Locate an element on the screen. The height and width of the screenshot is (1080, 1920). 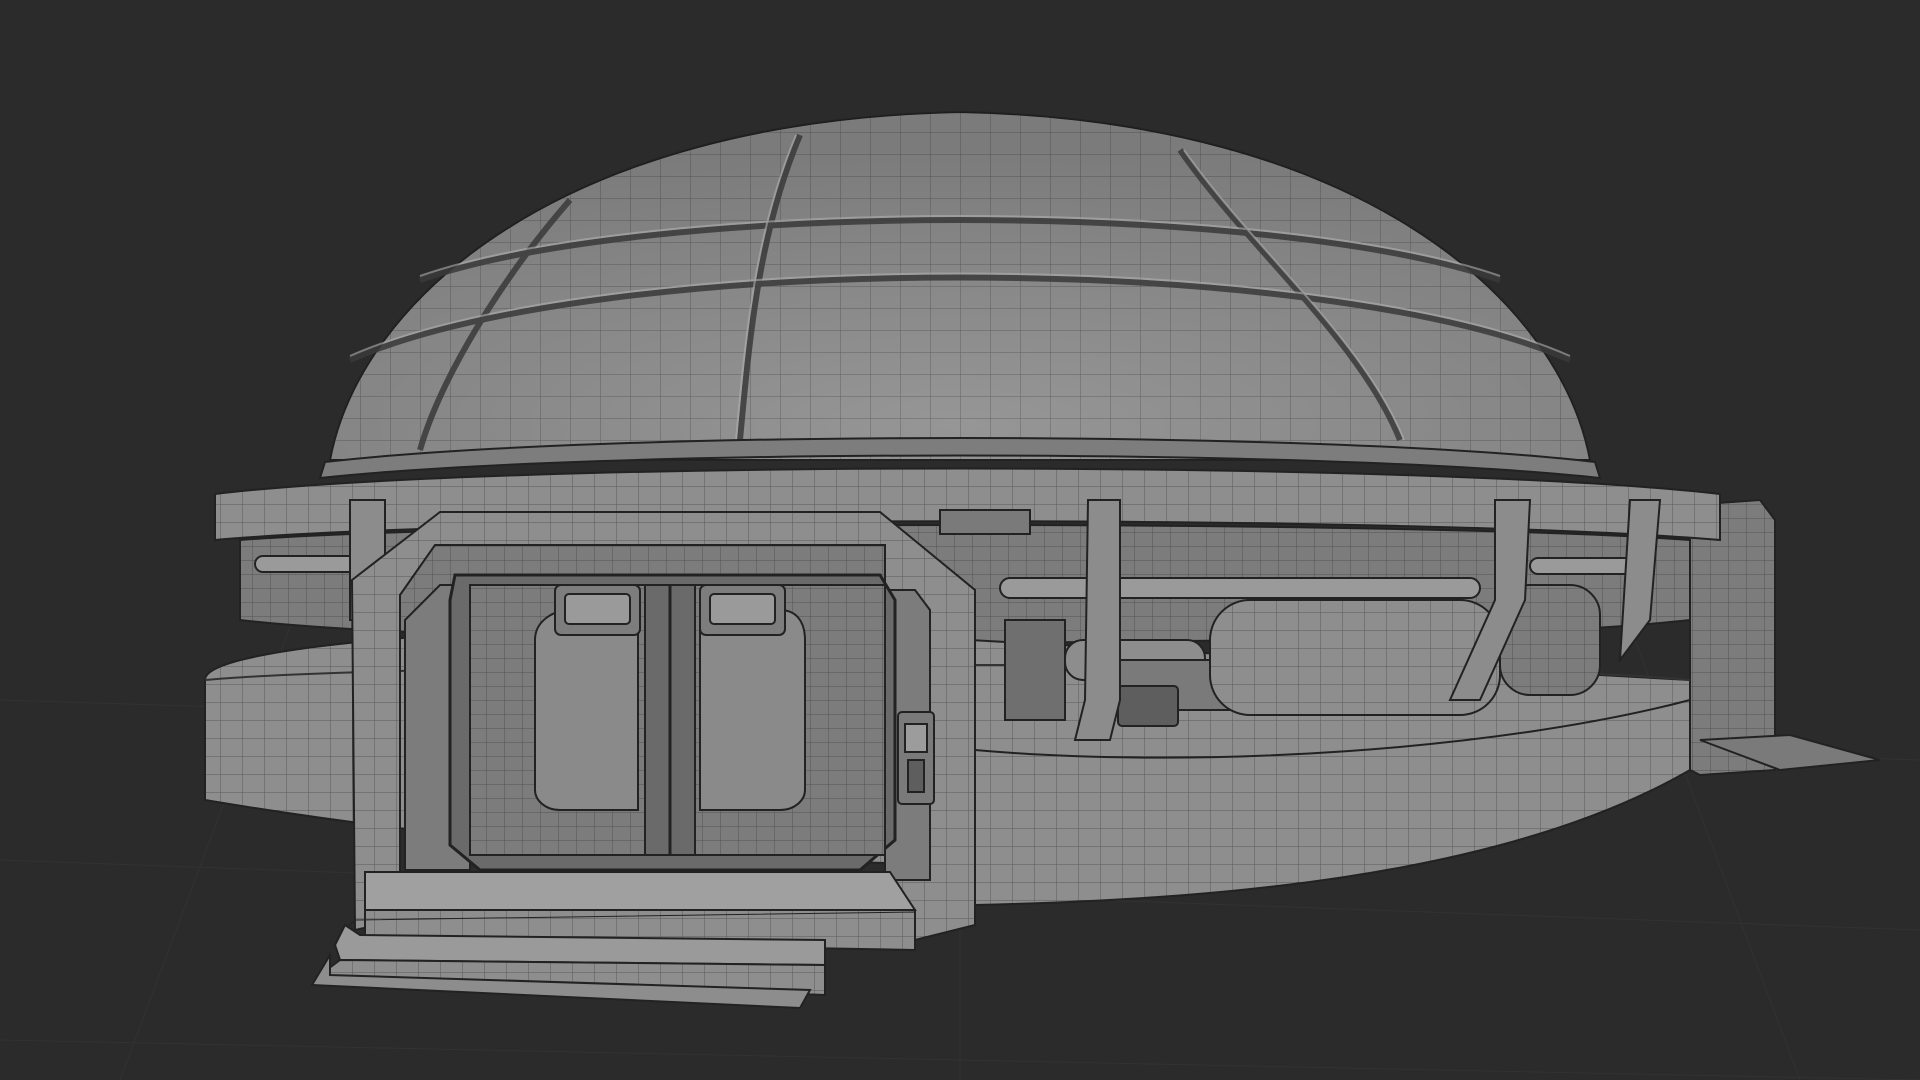
rear-box is located at coordinates (1785, 637).